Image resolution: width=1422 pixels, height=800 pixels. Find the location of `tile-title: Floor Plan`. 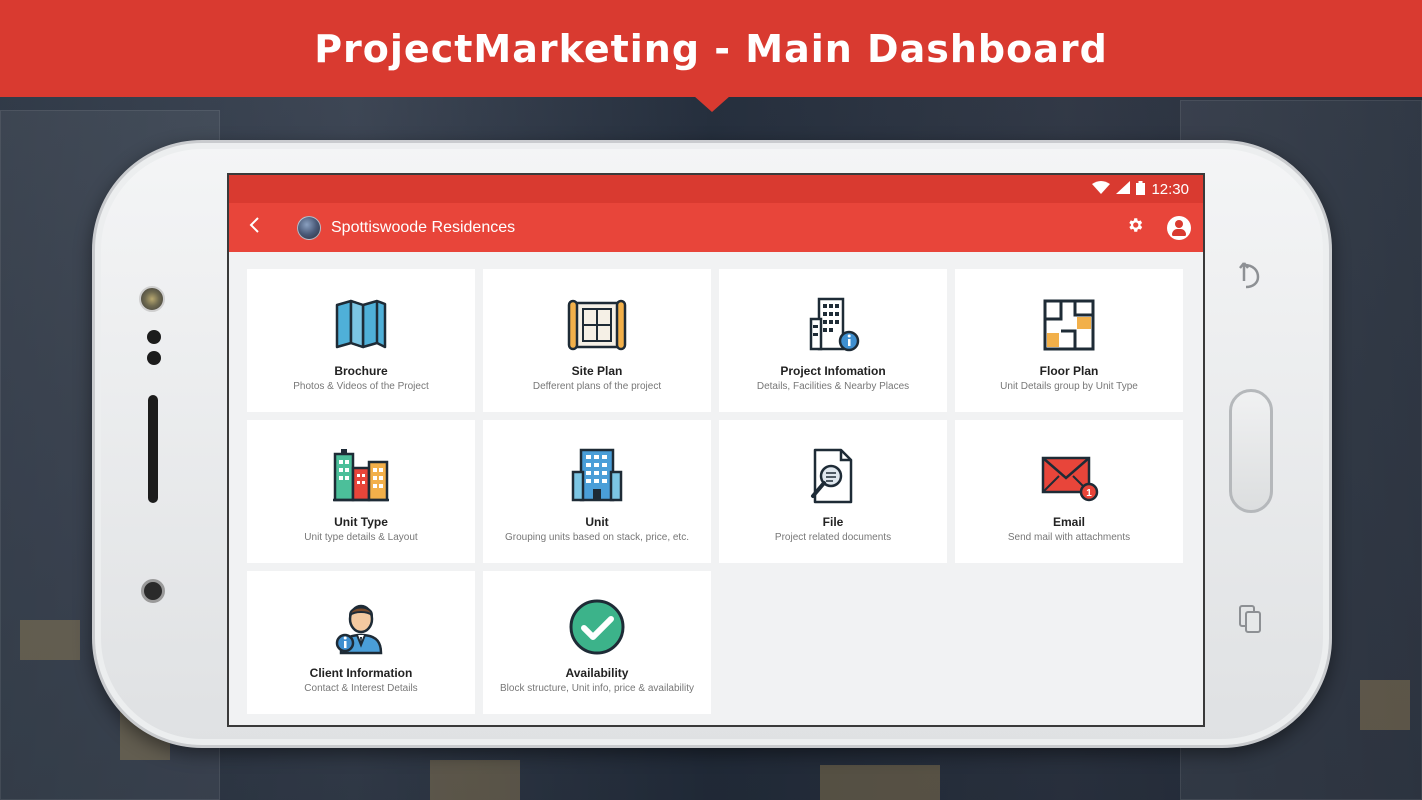

tile-title: Floor Plan is located at coordinates (1069, 371).